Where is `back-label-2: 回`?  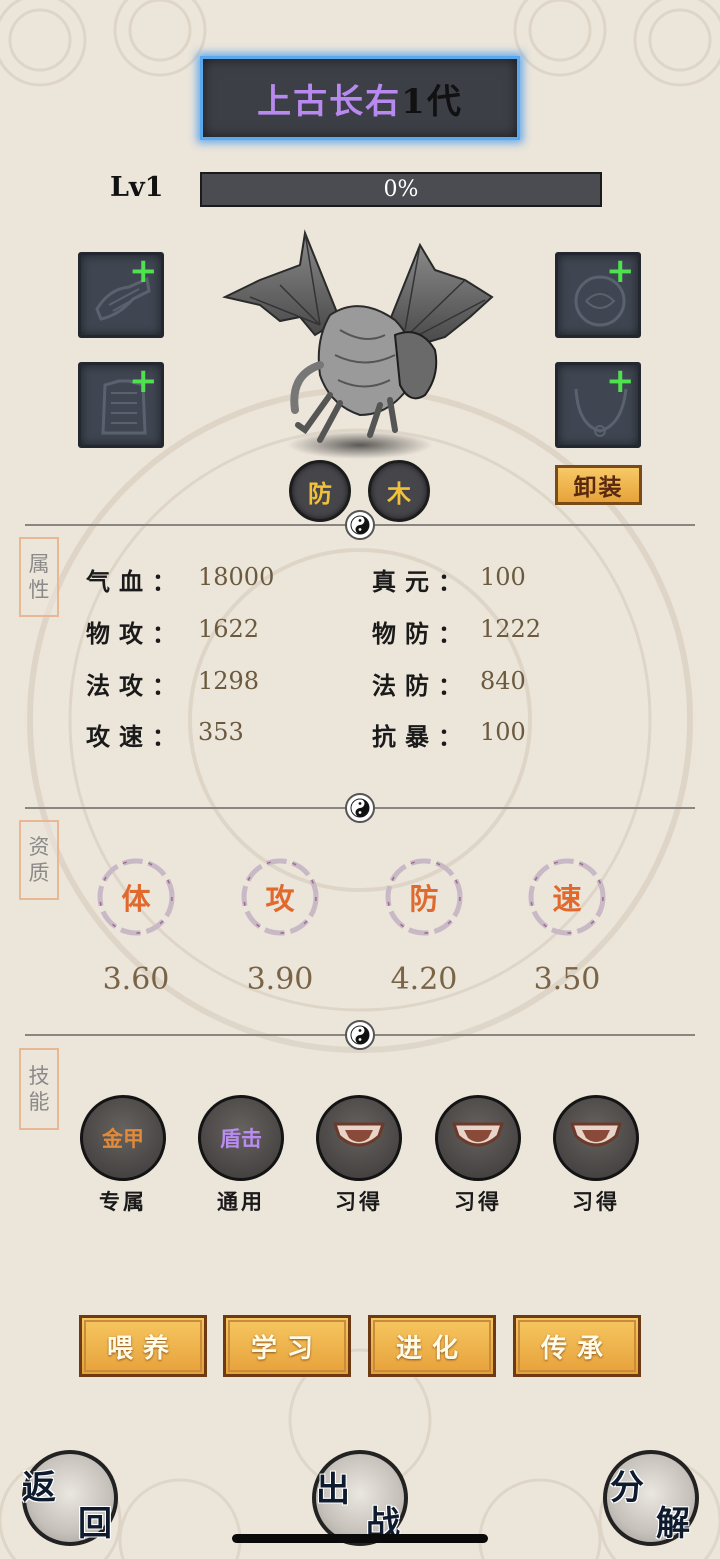 back-label-2: 回 is located at coordinates (95, 1524).